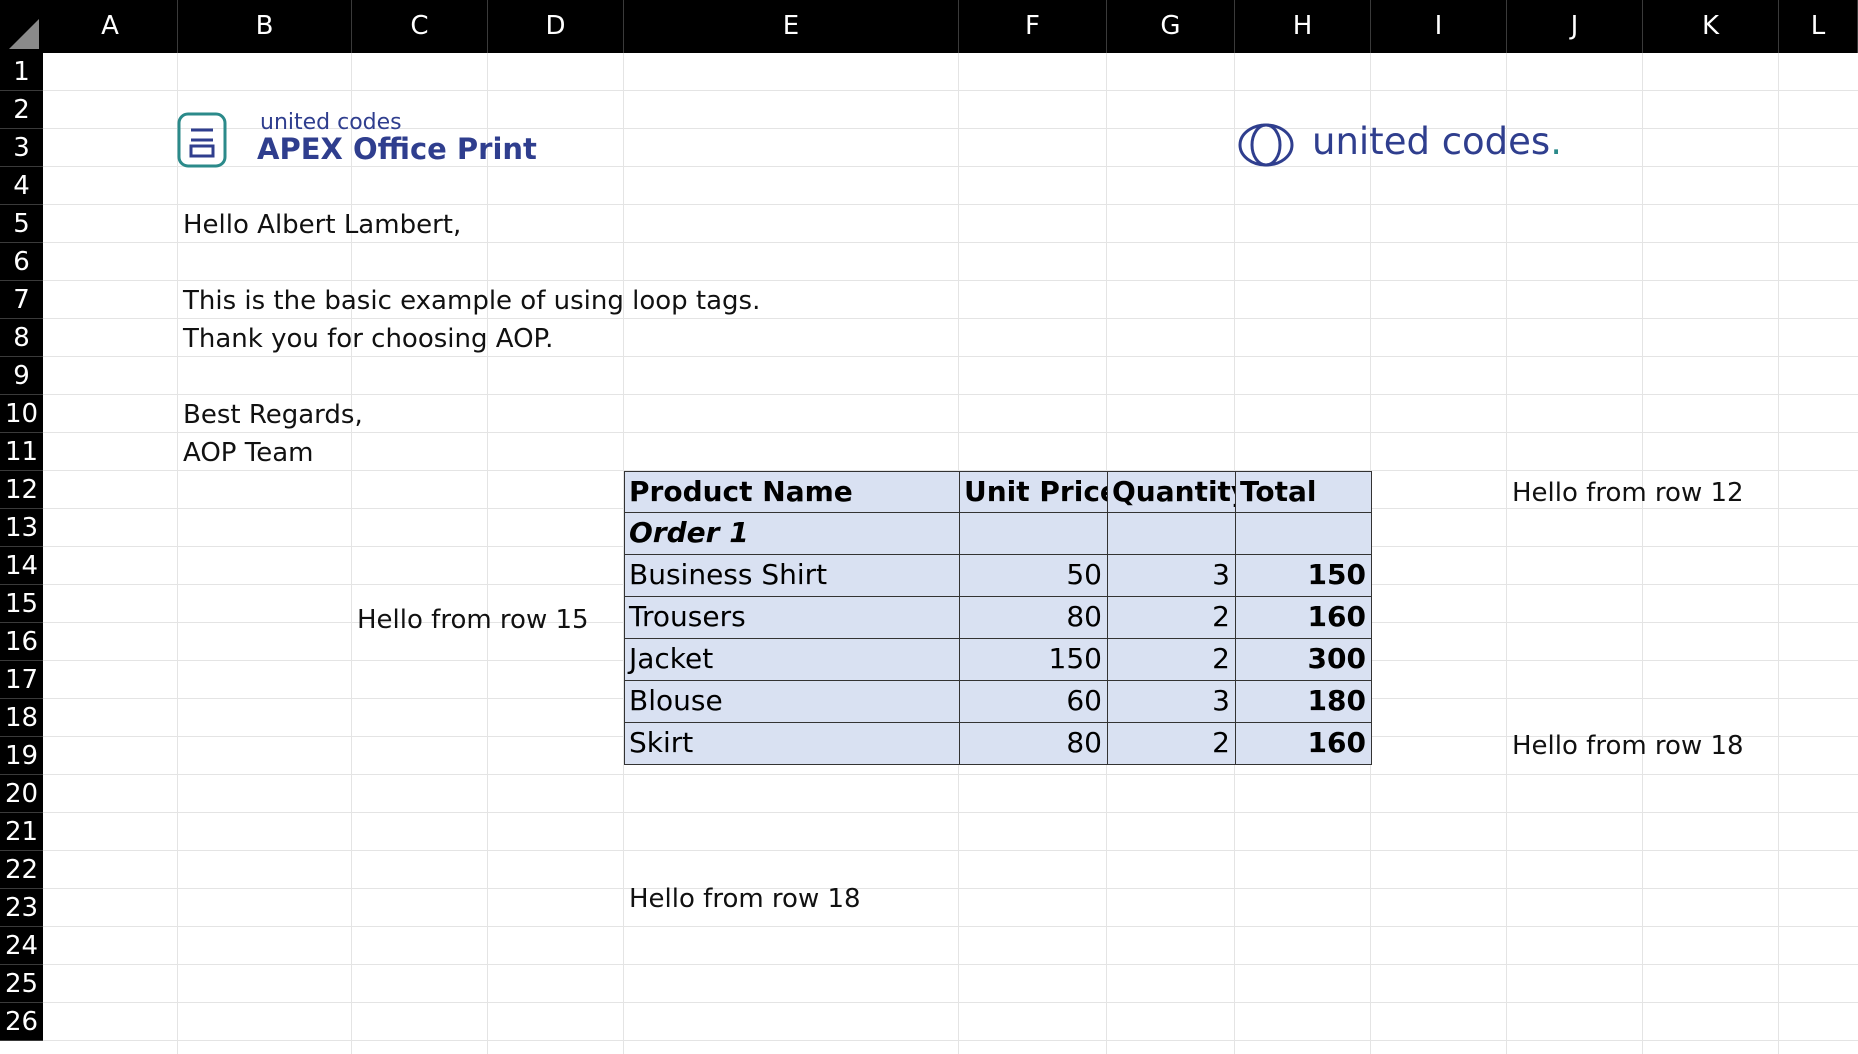 Image resolution: width=1858 pixels, height=1054 pixels. I want to click on row-header-17: 17, so click(21, 680).